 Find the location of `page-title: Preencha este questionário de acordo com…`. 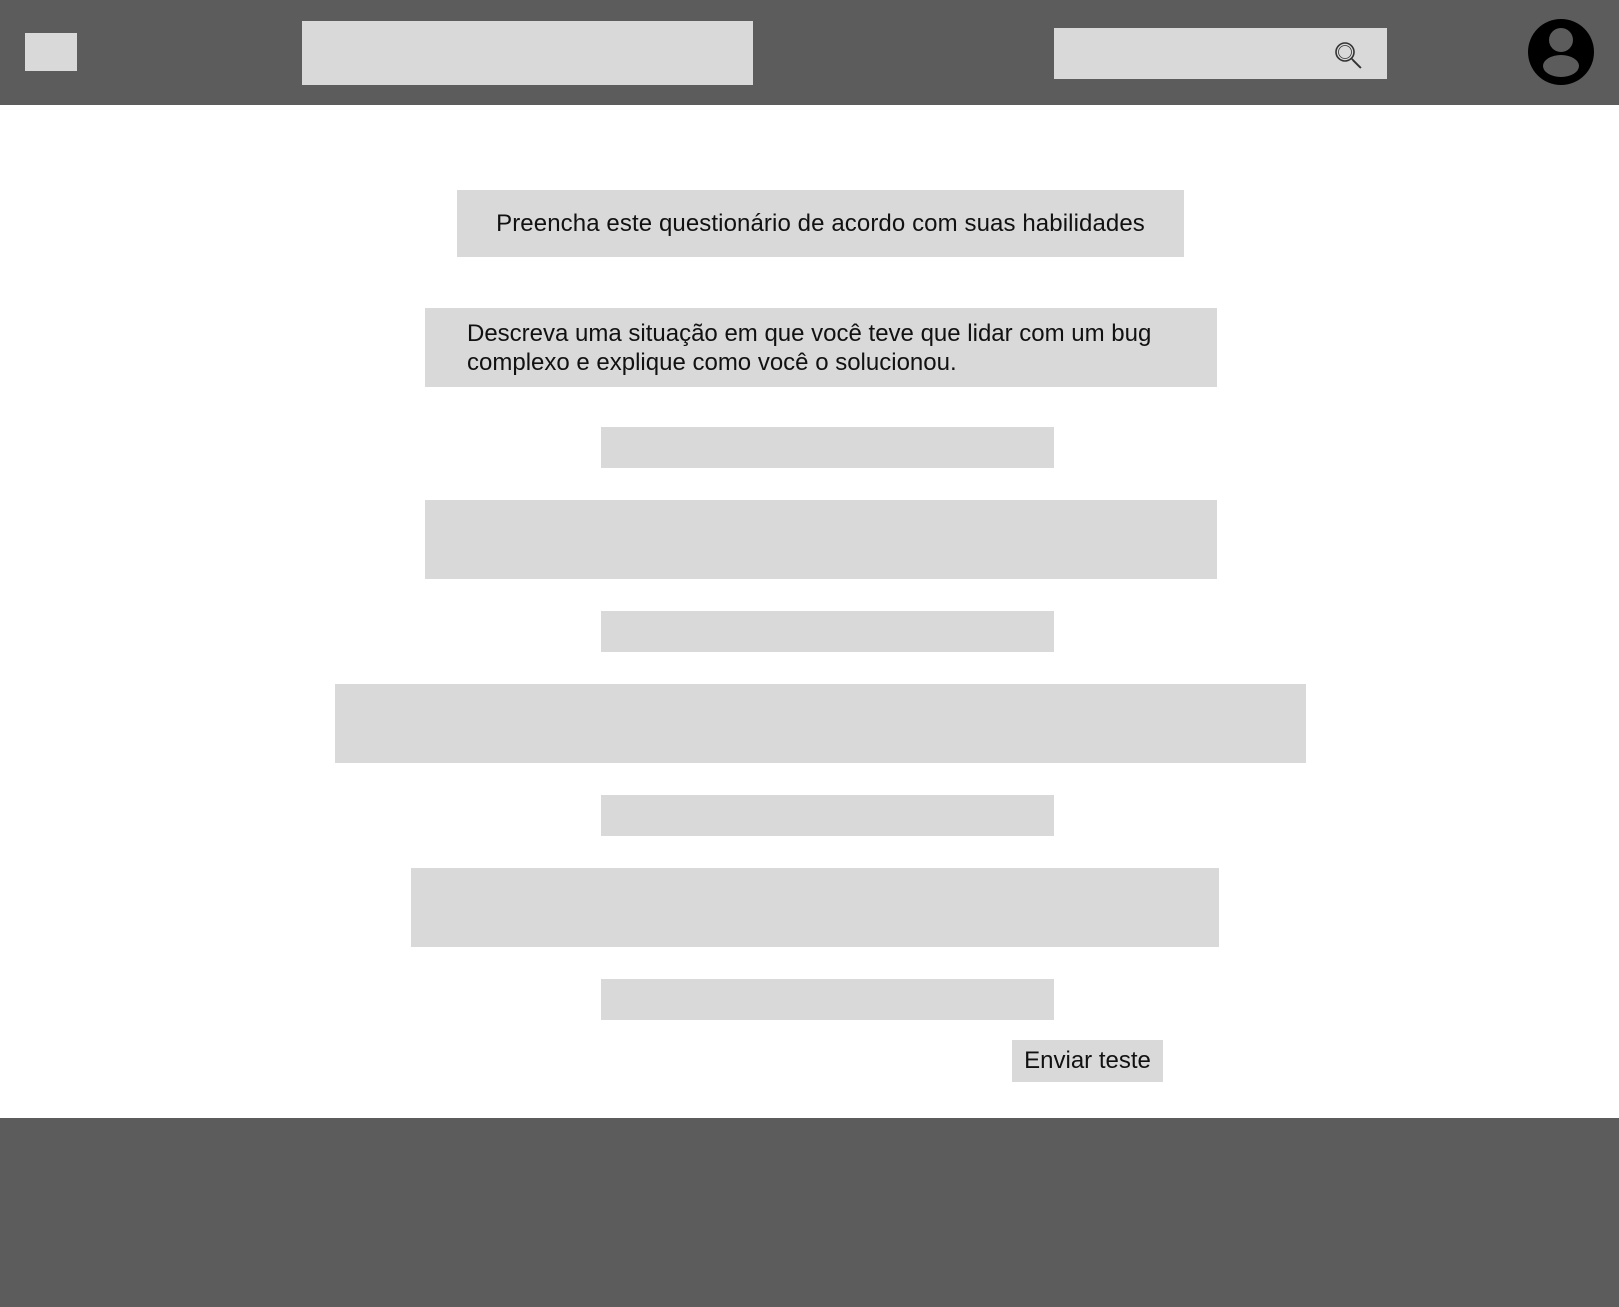

page-title: Preencha este questionário de acordo com… is located at coordinates (820, 223).